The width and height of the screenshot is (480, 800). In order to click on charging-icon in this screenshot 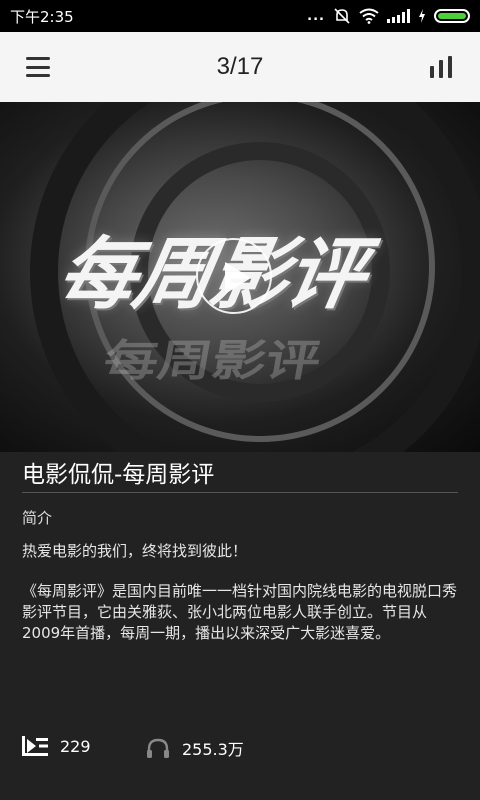, I will do `click(422, 16)`.